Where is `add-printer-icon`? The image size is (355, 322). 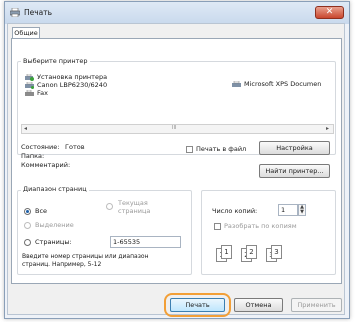
add-printer-icon is located at coordinates (29, 77).